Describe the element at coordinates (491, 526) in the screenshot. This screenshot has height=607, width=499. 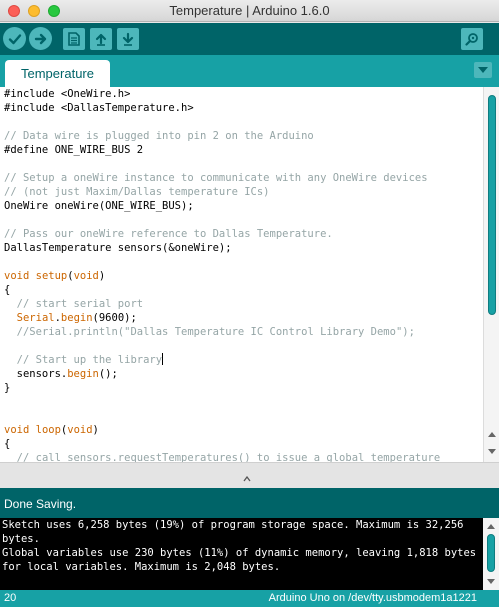
I see `console-scroll-up-arrow-icon` at that location.